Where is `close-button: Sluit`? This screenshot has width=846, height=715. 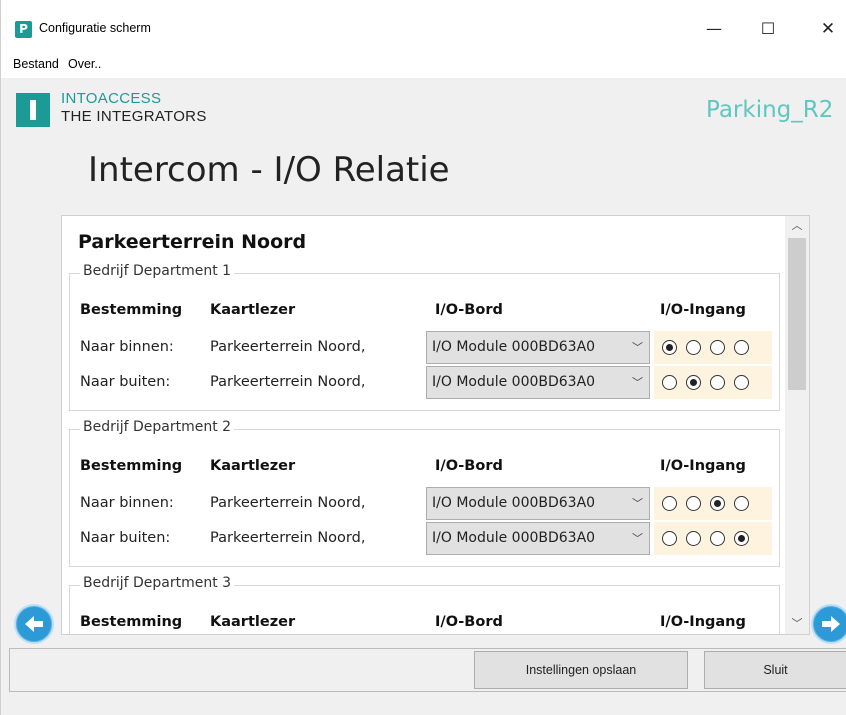 close-button: Sluit is located at coordinates (775, 670).